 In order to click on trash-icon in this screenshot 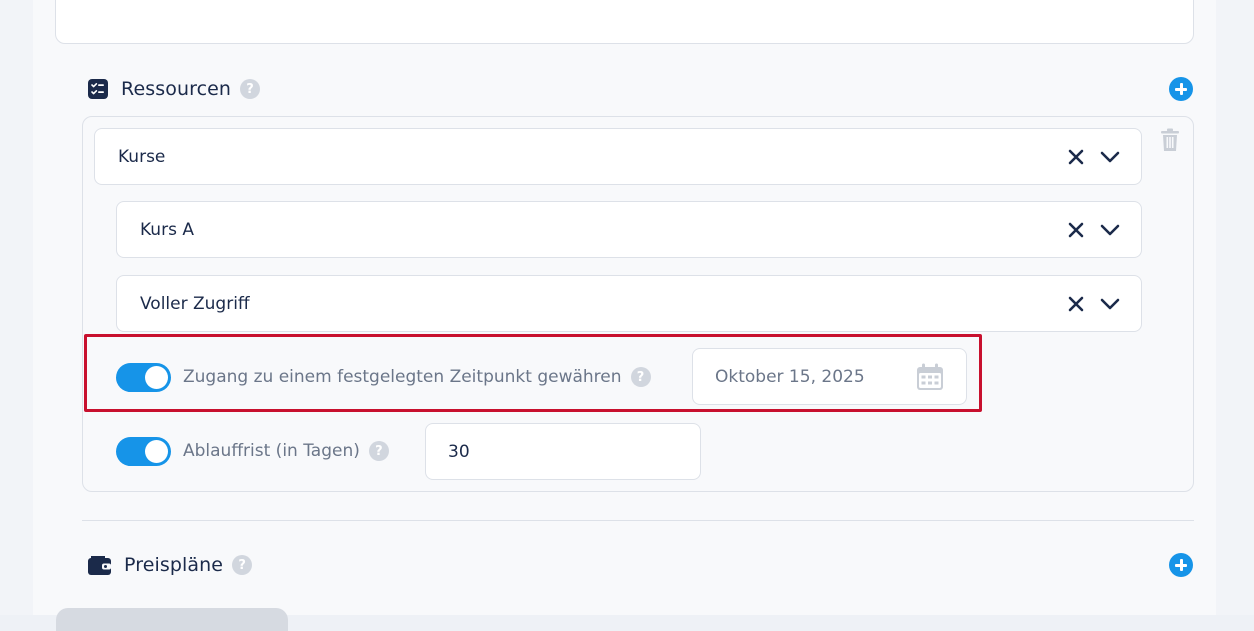, I will do `click(1170, 140)`.